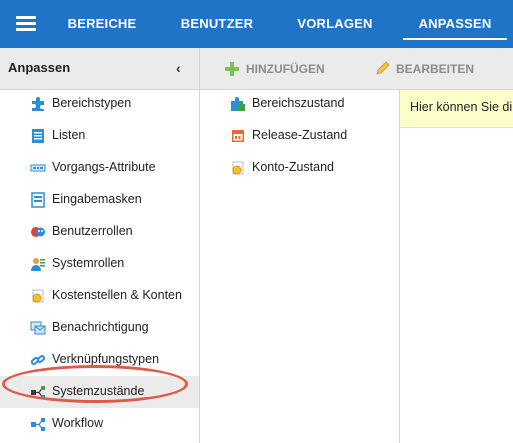 Image resolution: width=513 pixels, height=443 pixels. What do you see at coordinates (38, 360) in the screenshot?
I see `link-icon` at bounding box center [38, 360].